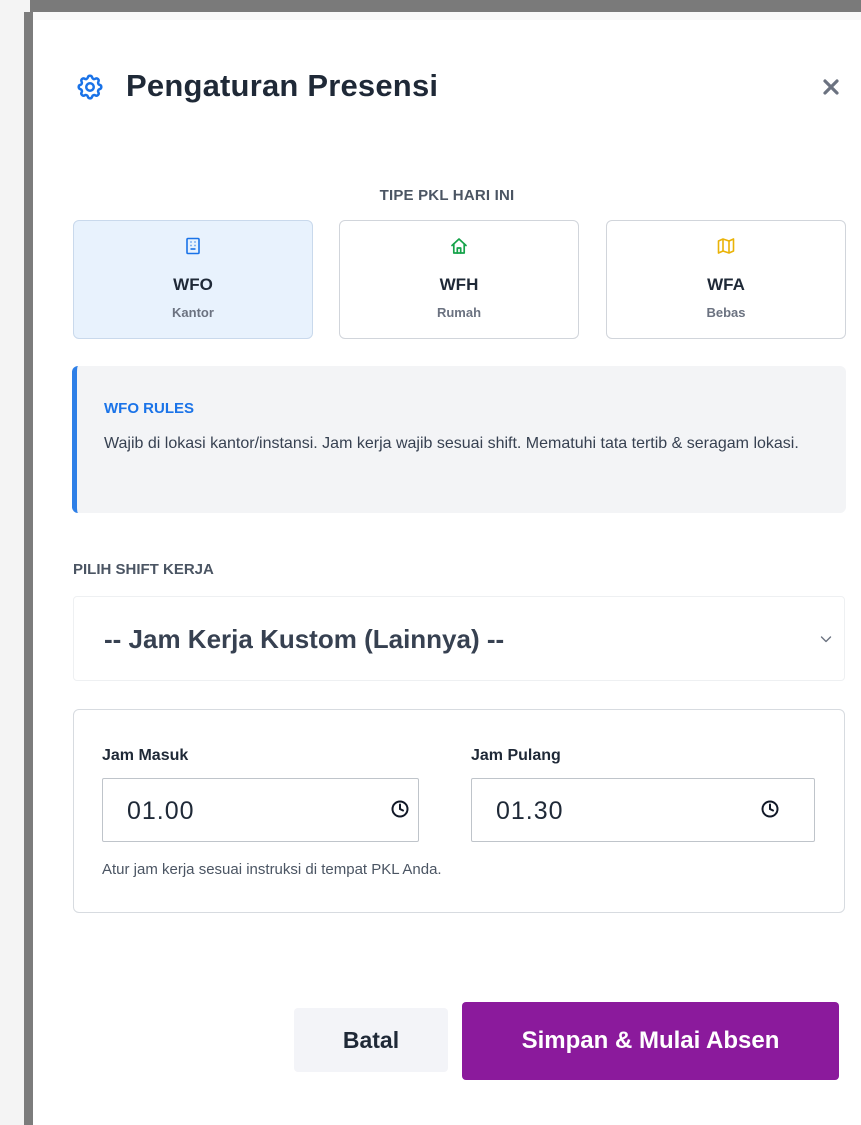  Describe the element at coordinates (193, 312) in the screenshot. I see `type-option-subtitle: Kantor` at that location.